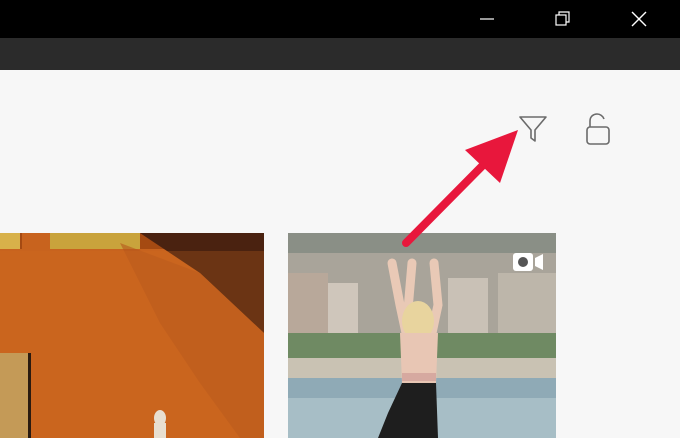  I want to click on filter-icon, so click(533, 129).